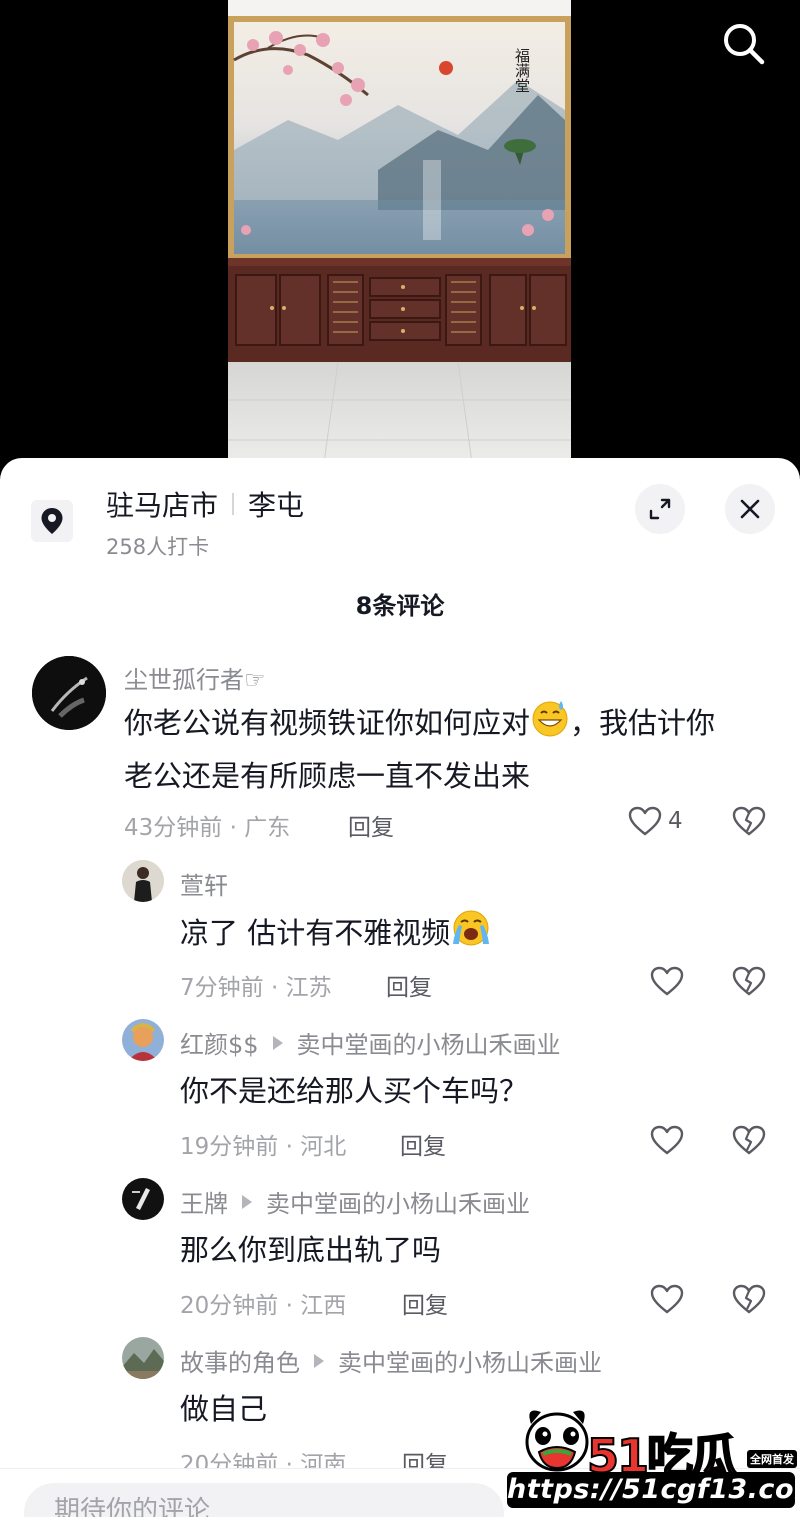 The height and width of the screenshot is (1517, 800). What do you see at coordinates (204, 883) in the screenshot?
I see `comment-username: 萱轩` at bounding box center [204, 883].